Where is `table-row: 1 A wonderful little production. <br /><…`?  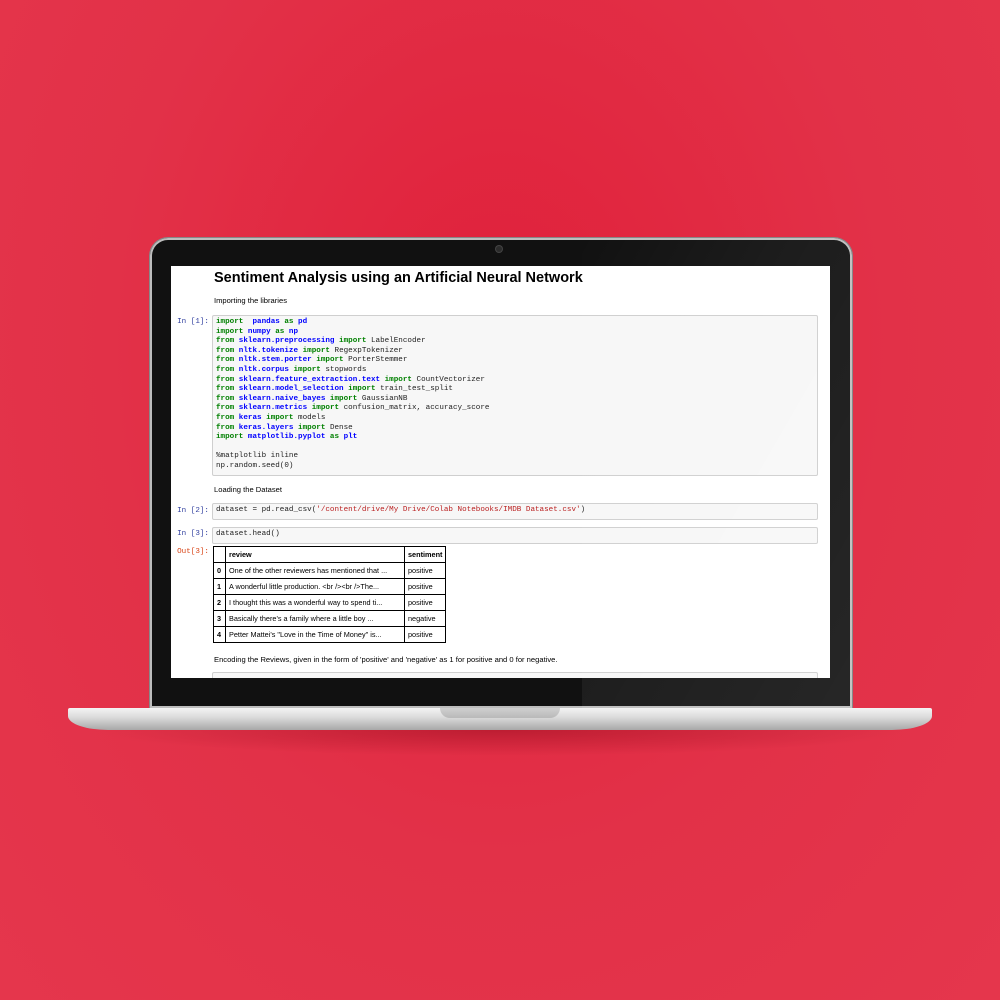
table-row: 1 A wonderful little production. <br /><… is located at coordinates (330, 586).